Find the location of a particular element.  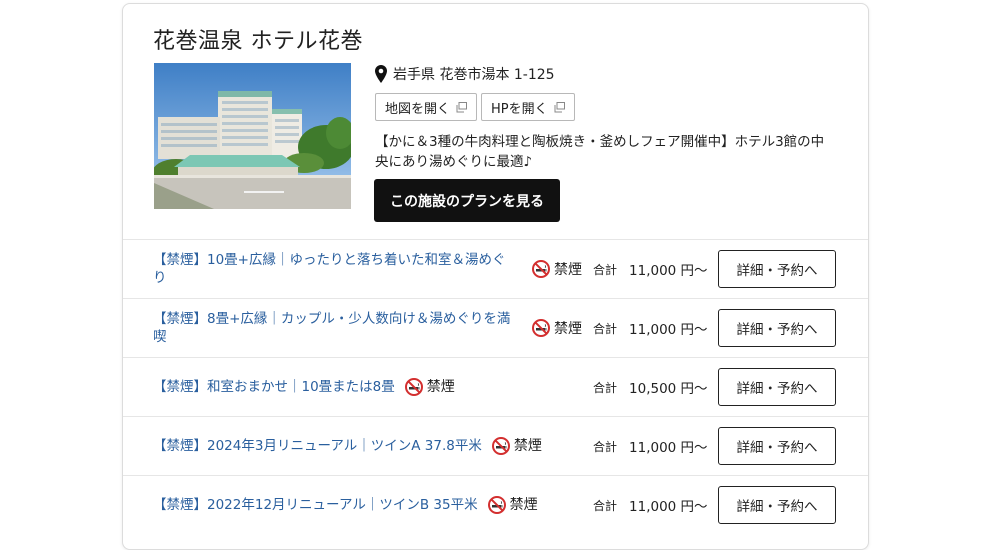

room-name: 【禁煙】2022年12月リニューアル｜ツインB 35平米 is located at coordinates (315, 505).